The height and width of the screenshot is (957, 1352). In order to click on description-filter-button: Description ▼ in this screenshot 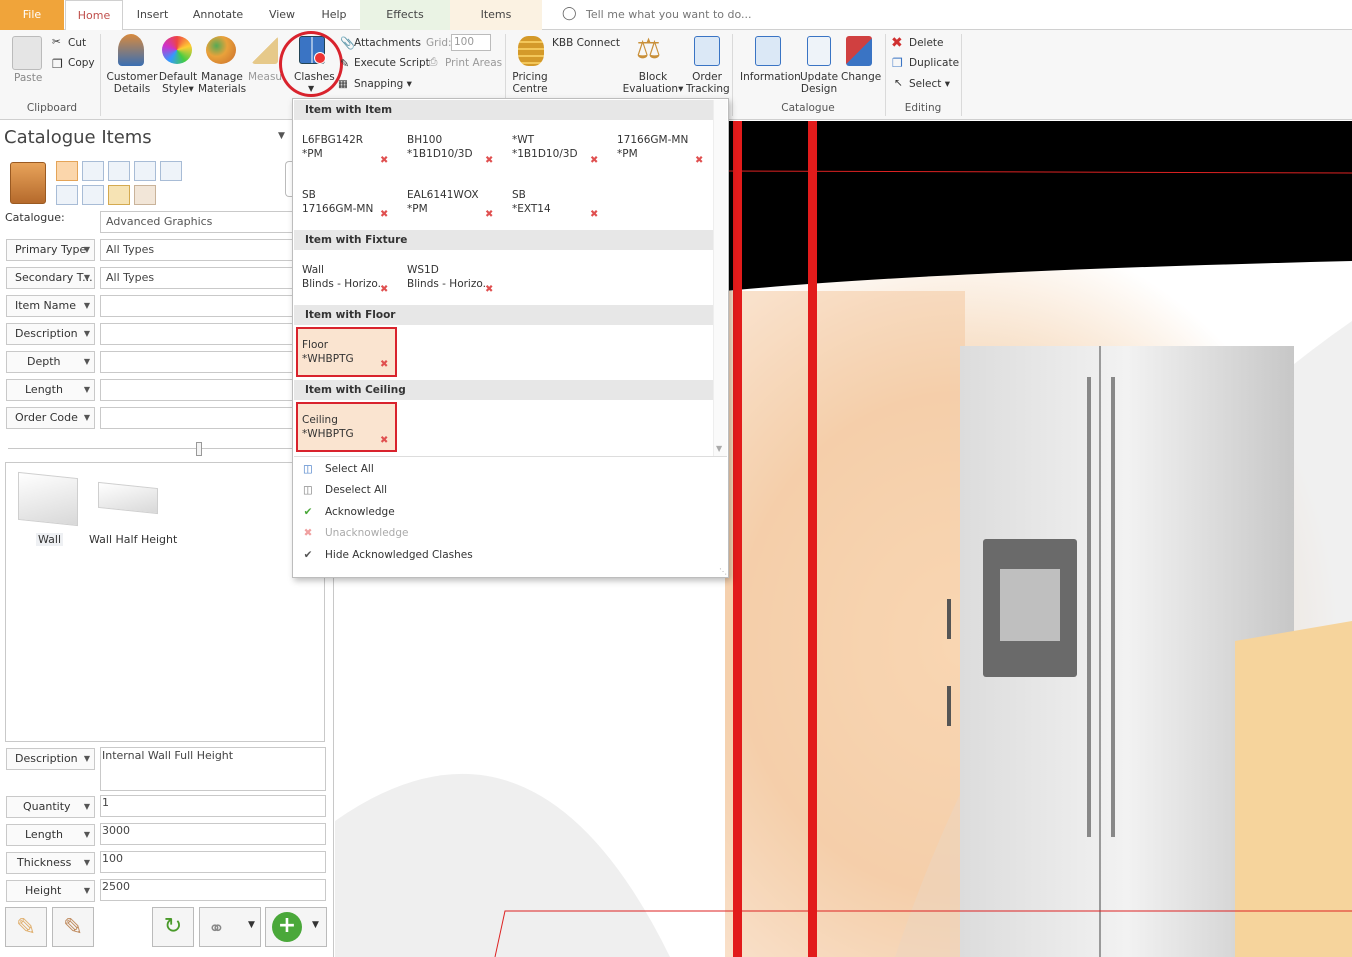, I will do `click(50, 334)`.